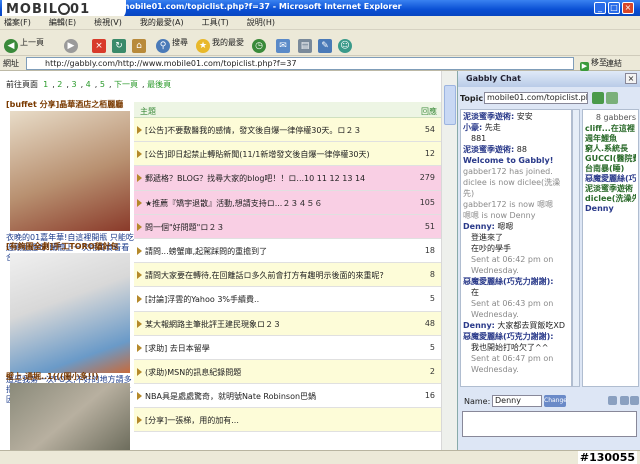 The height and width of the screenshot is (464, 640). I want to click on page-scrollbar, so click(449, 260).